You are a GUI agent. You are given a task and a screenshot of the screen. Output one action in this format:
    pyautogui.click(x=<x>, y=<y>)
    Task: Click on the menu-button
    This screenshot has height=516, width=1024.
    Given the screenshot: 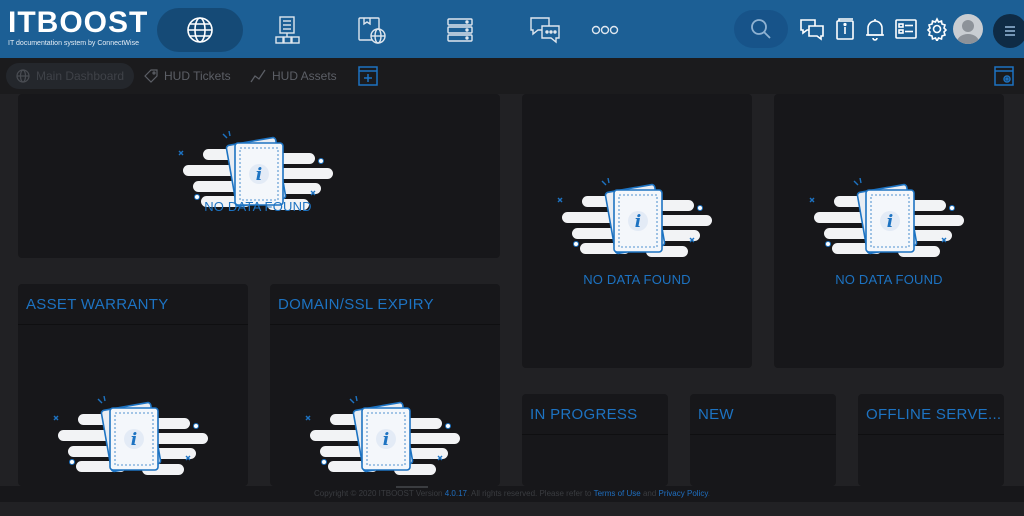 What is the action you would take?
    pyautogui.click(x=1008, y=31)
    